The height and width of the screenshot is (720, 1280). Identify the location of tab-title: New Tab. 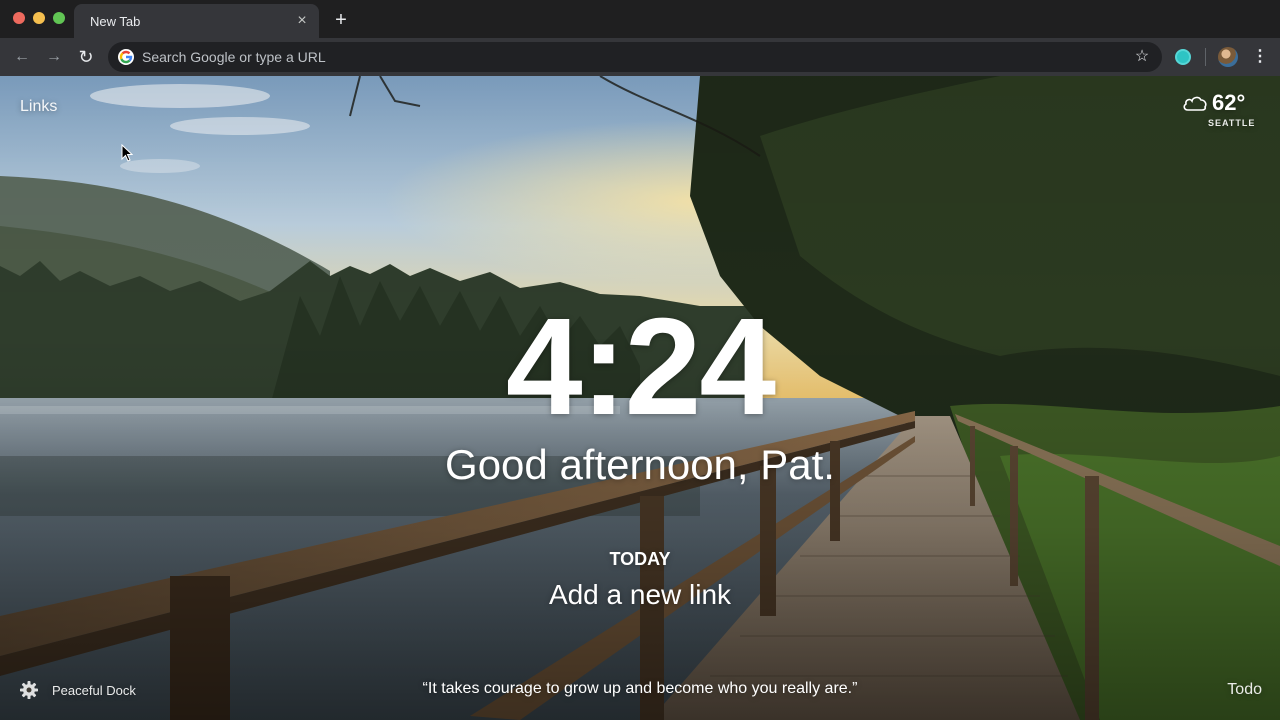
(115, 21).